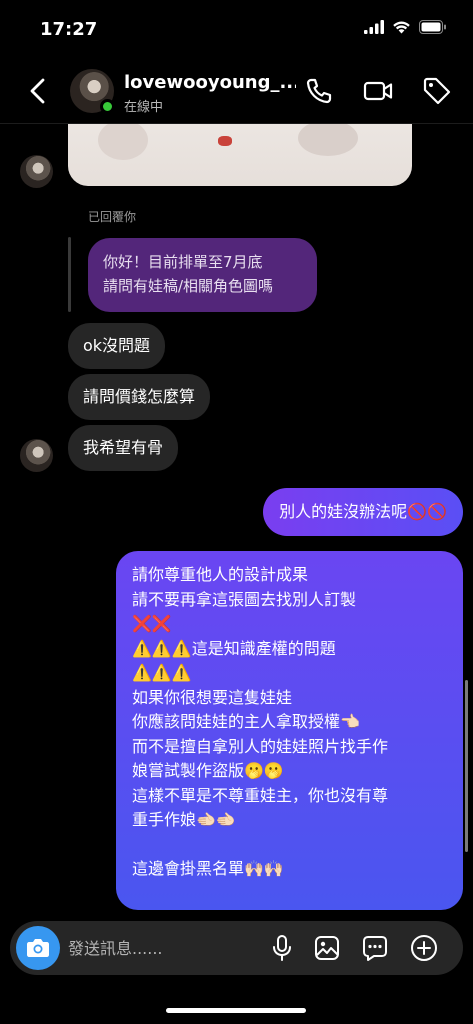 The height and width of the screenshot is (1024, 473). I want to click on message-line: 重手作娘🫲🏻🫲🏻, so click(184, 819).